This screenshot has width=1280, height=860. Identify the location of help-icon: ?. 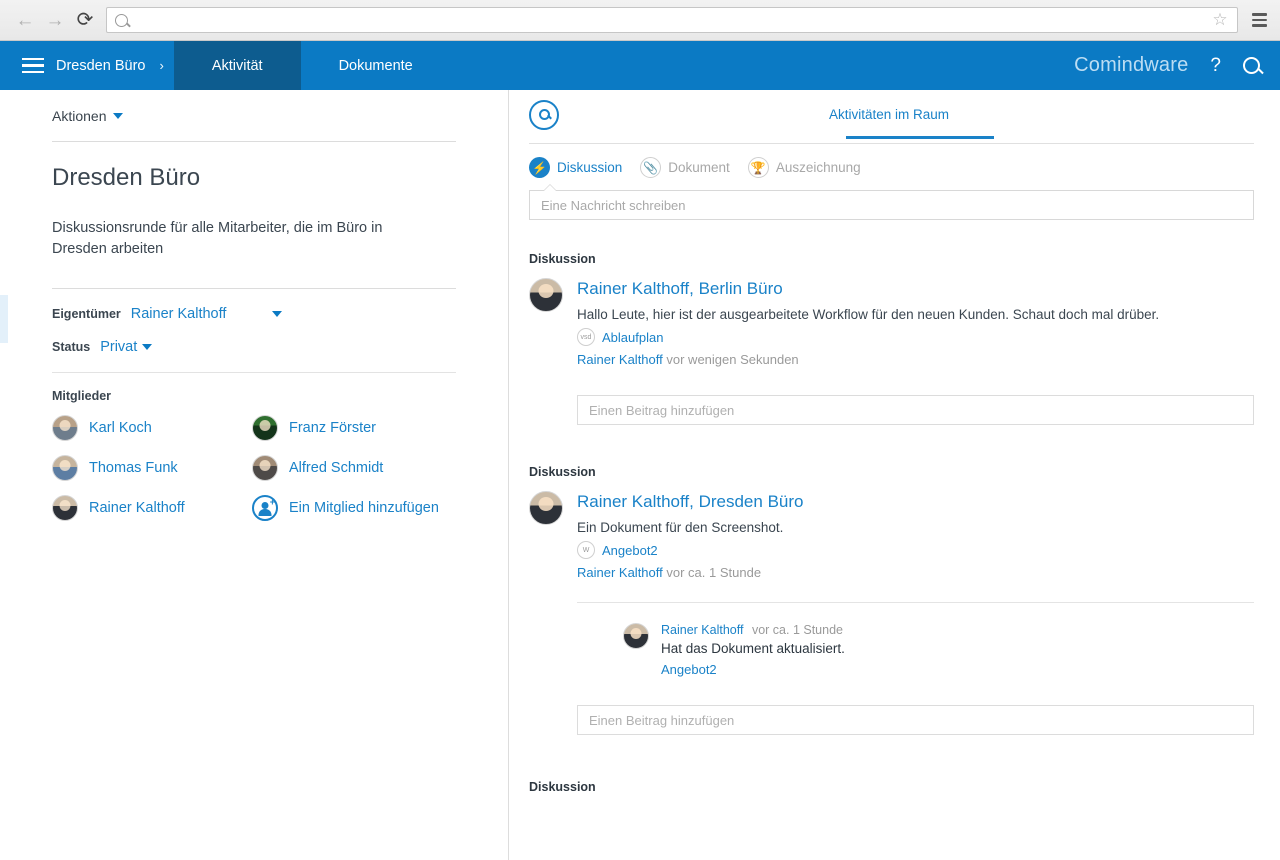
(1215, 66).